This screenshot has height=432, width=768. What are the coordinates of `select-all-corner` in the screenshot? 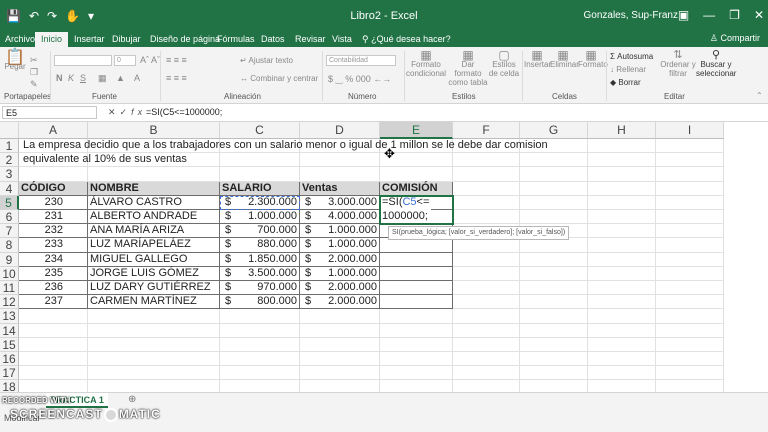 It's located at (9, 130).